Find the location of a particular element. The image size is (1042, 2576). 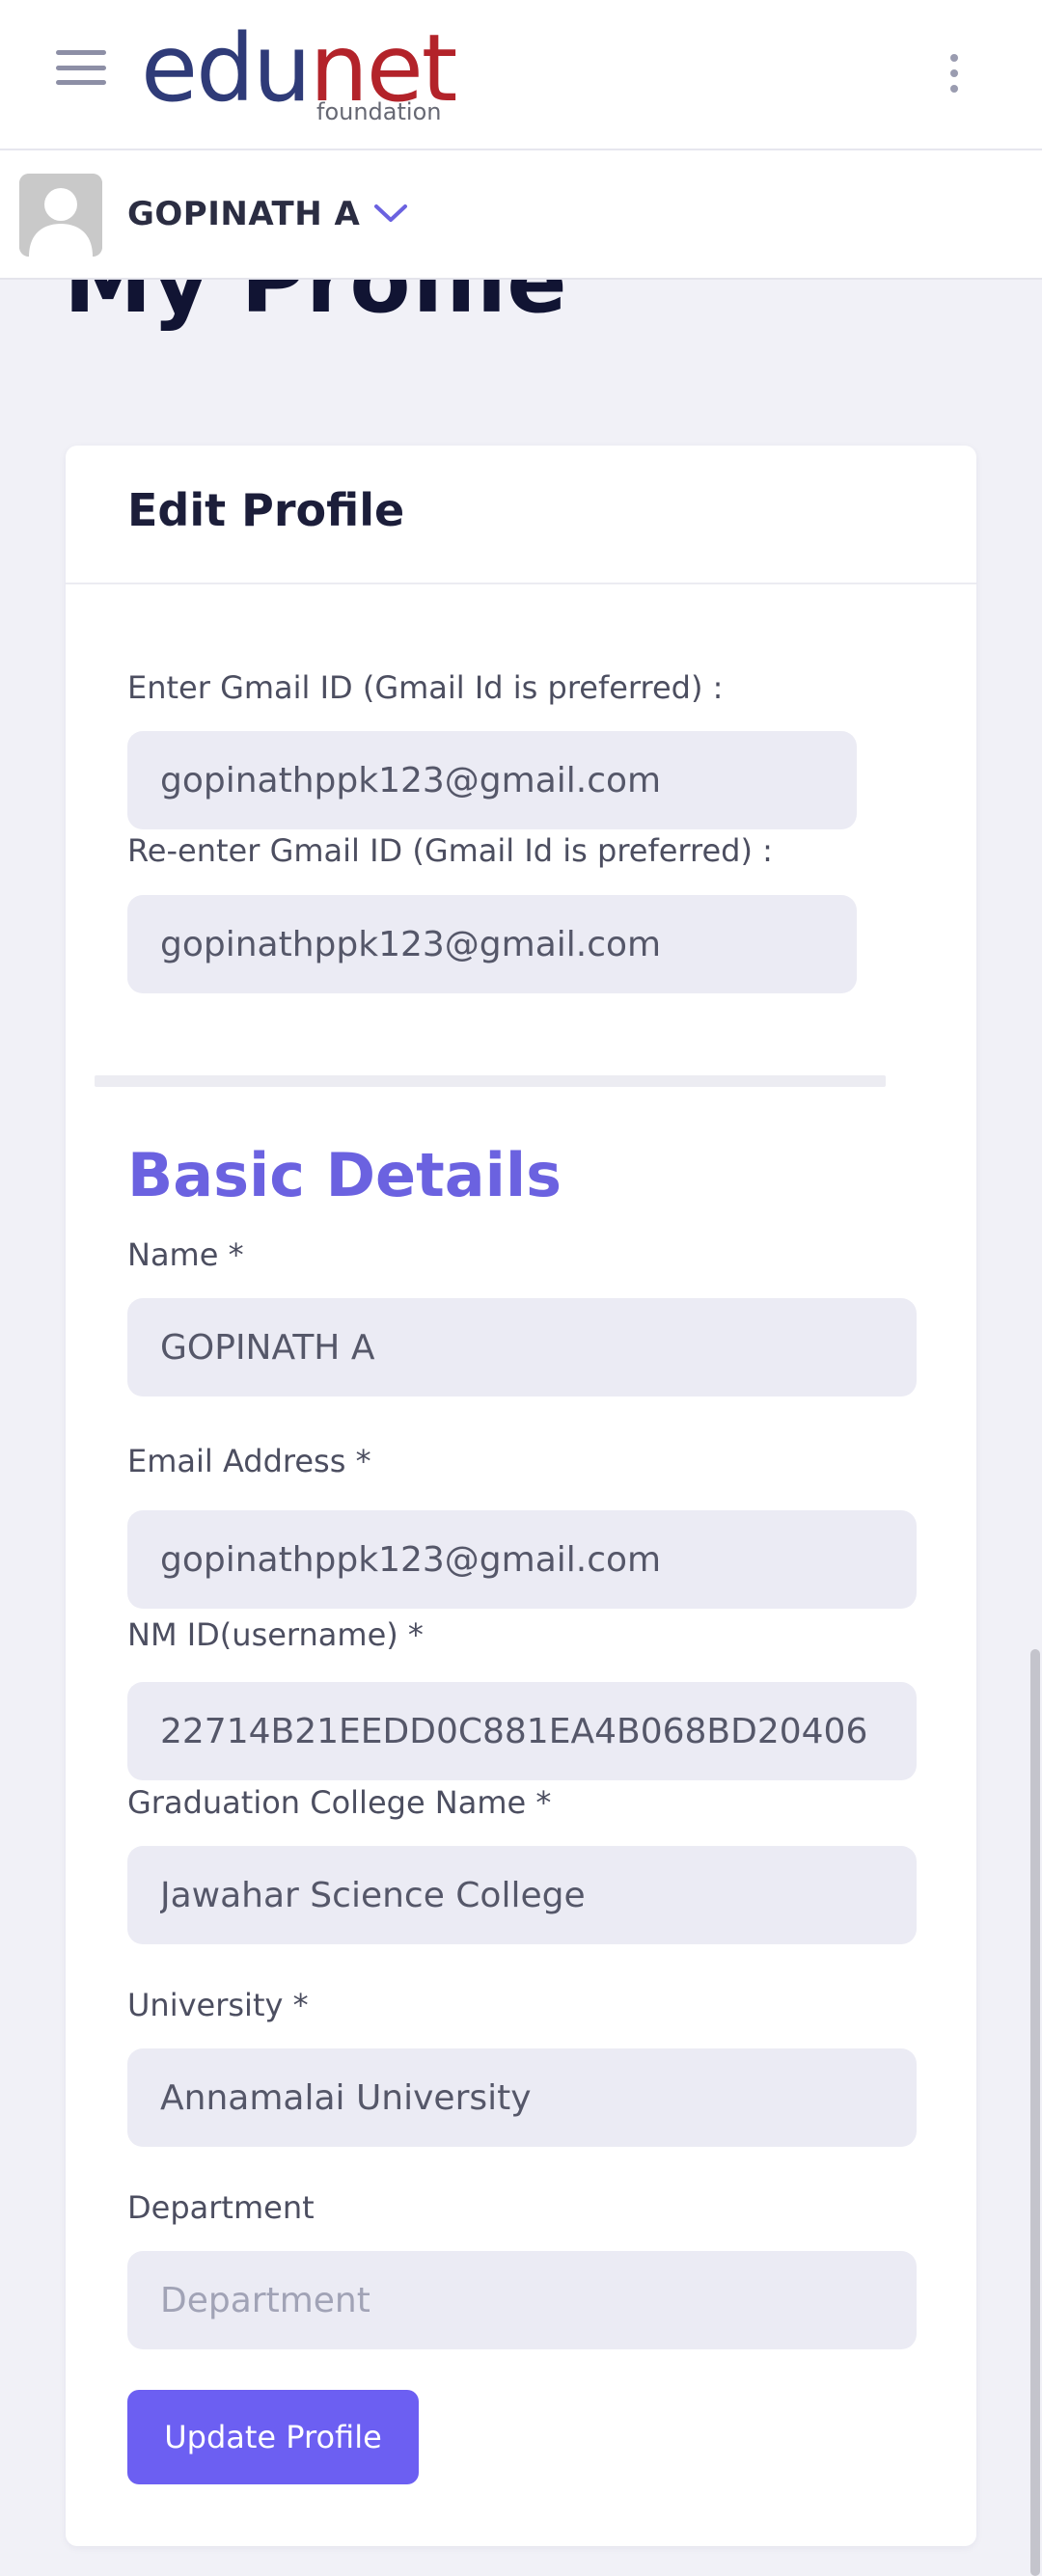

gmail-reenter-input is located at coordinates (492, 944).